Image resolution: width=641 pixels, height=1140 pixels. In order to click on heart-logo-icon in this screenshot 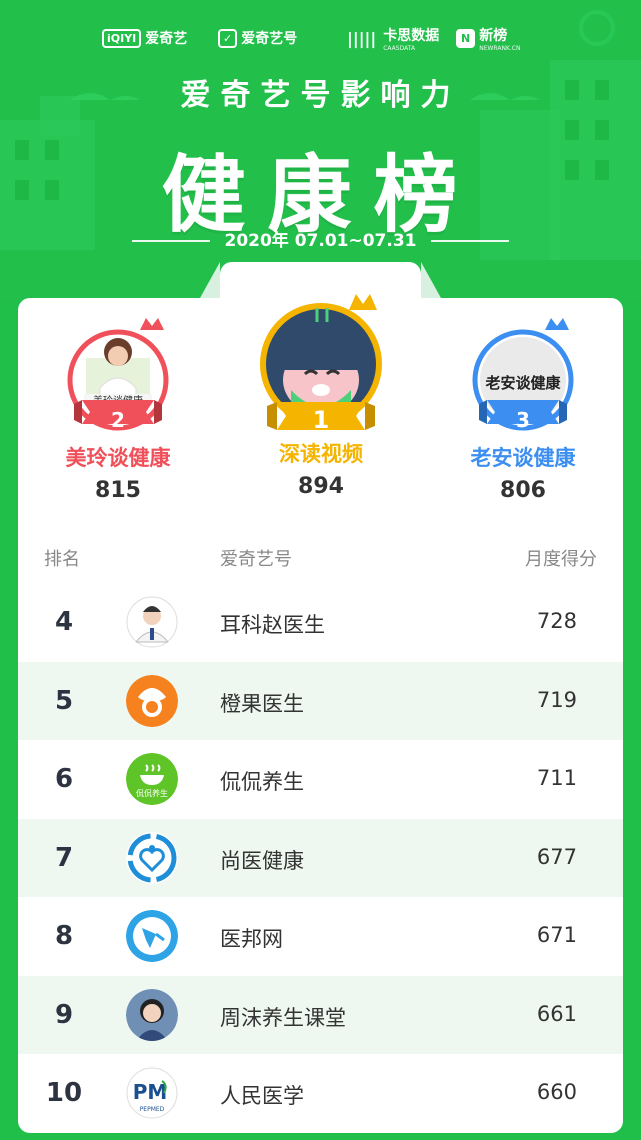, I will do `click(152, 857)`.